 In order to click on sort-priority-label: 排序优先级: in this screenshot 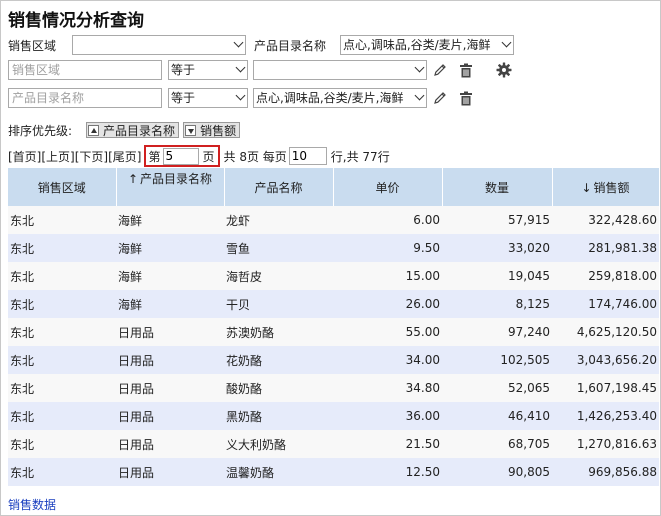, I will do `click(40, 130)`.